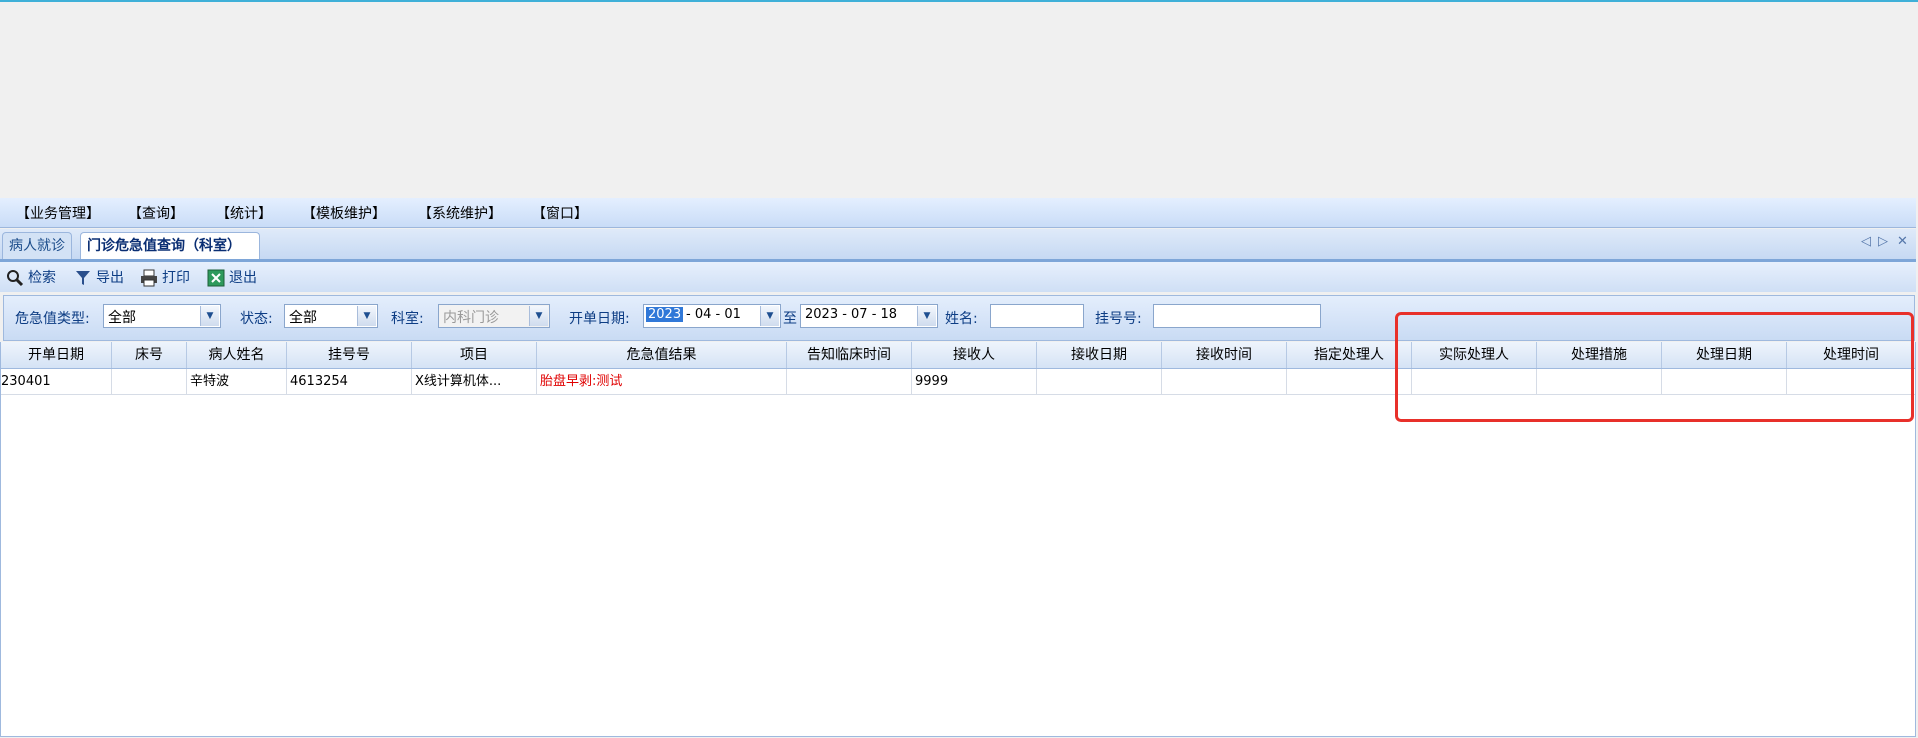 Image resolution: width=1918 pixels, height=738 pixels. I want to click on cell-bed-no, so click(149, 381).